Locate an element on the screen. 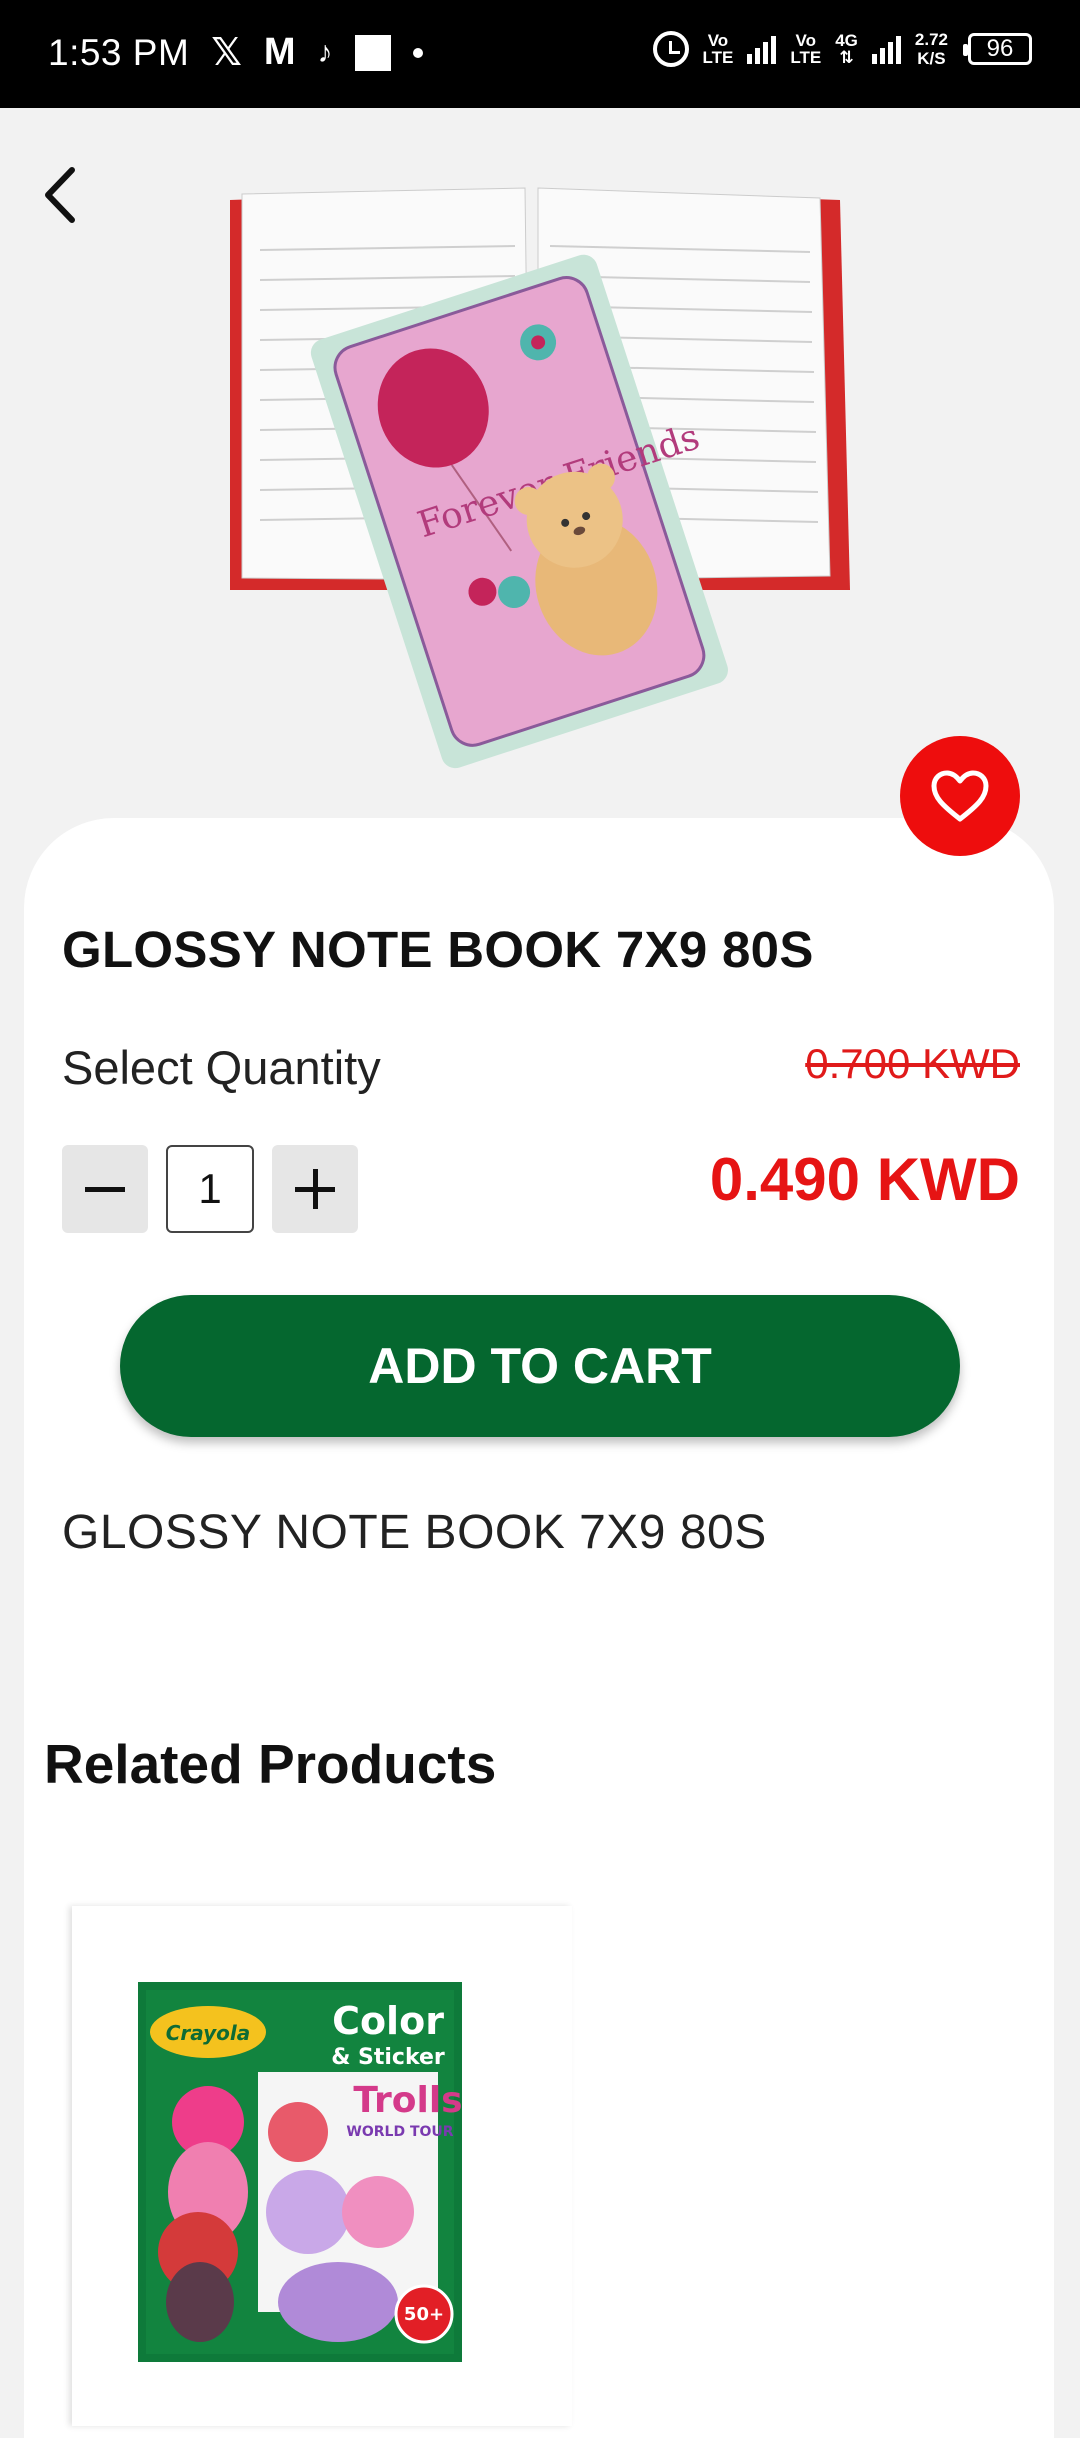 This screenshot has width=1080, height=2438. alarm-icon is located at coordinates (670, 49).